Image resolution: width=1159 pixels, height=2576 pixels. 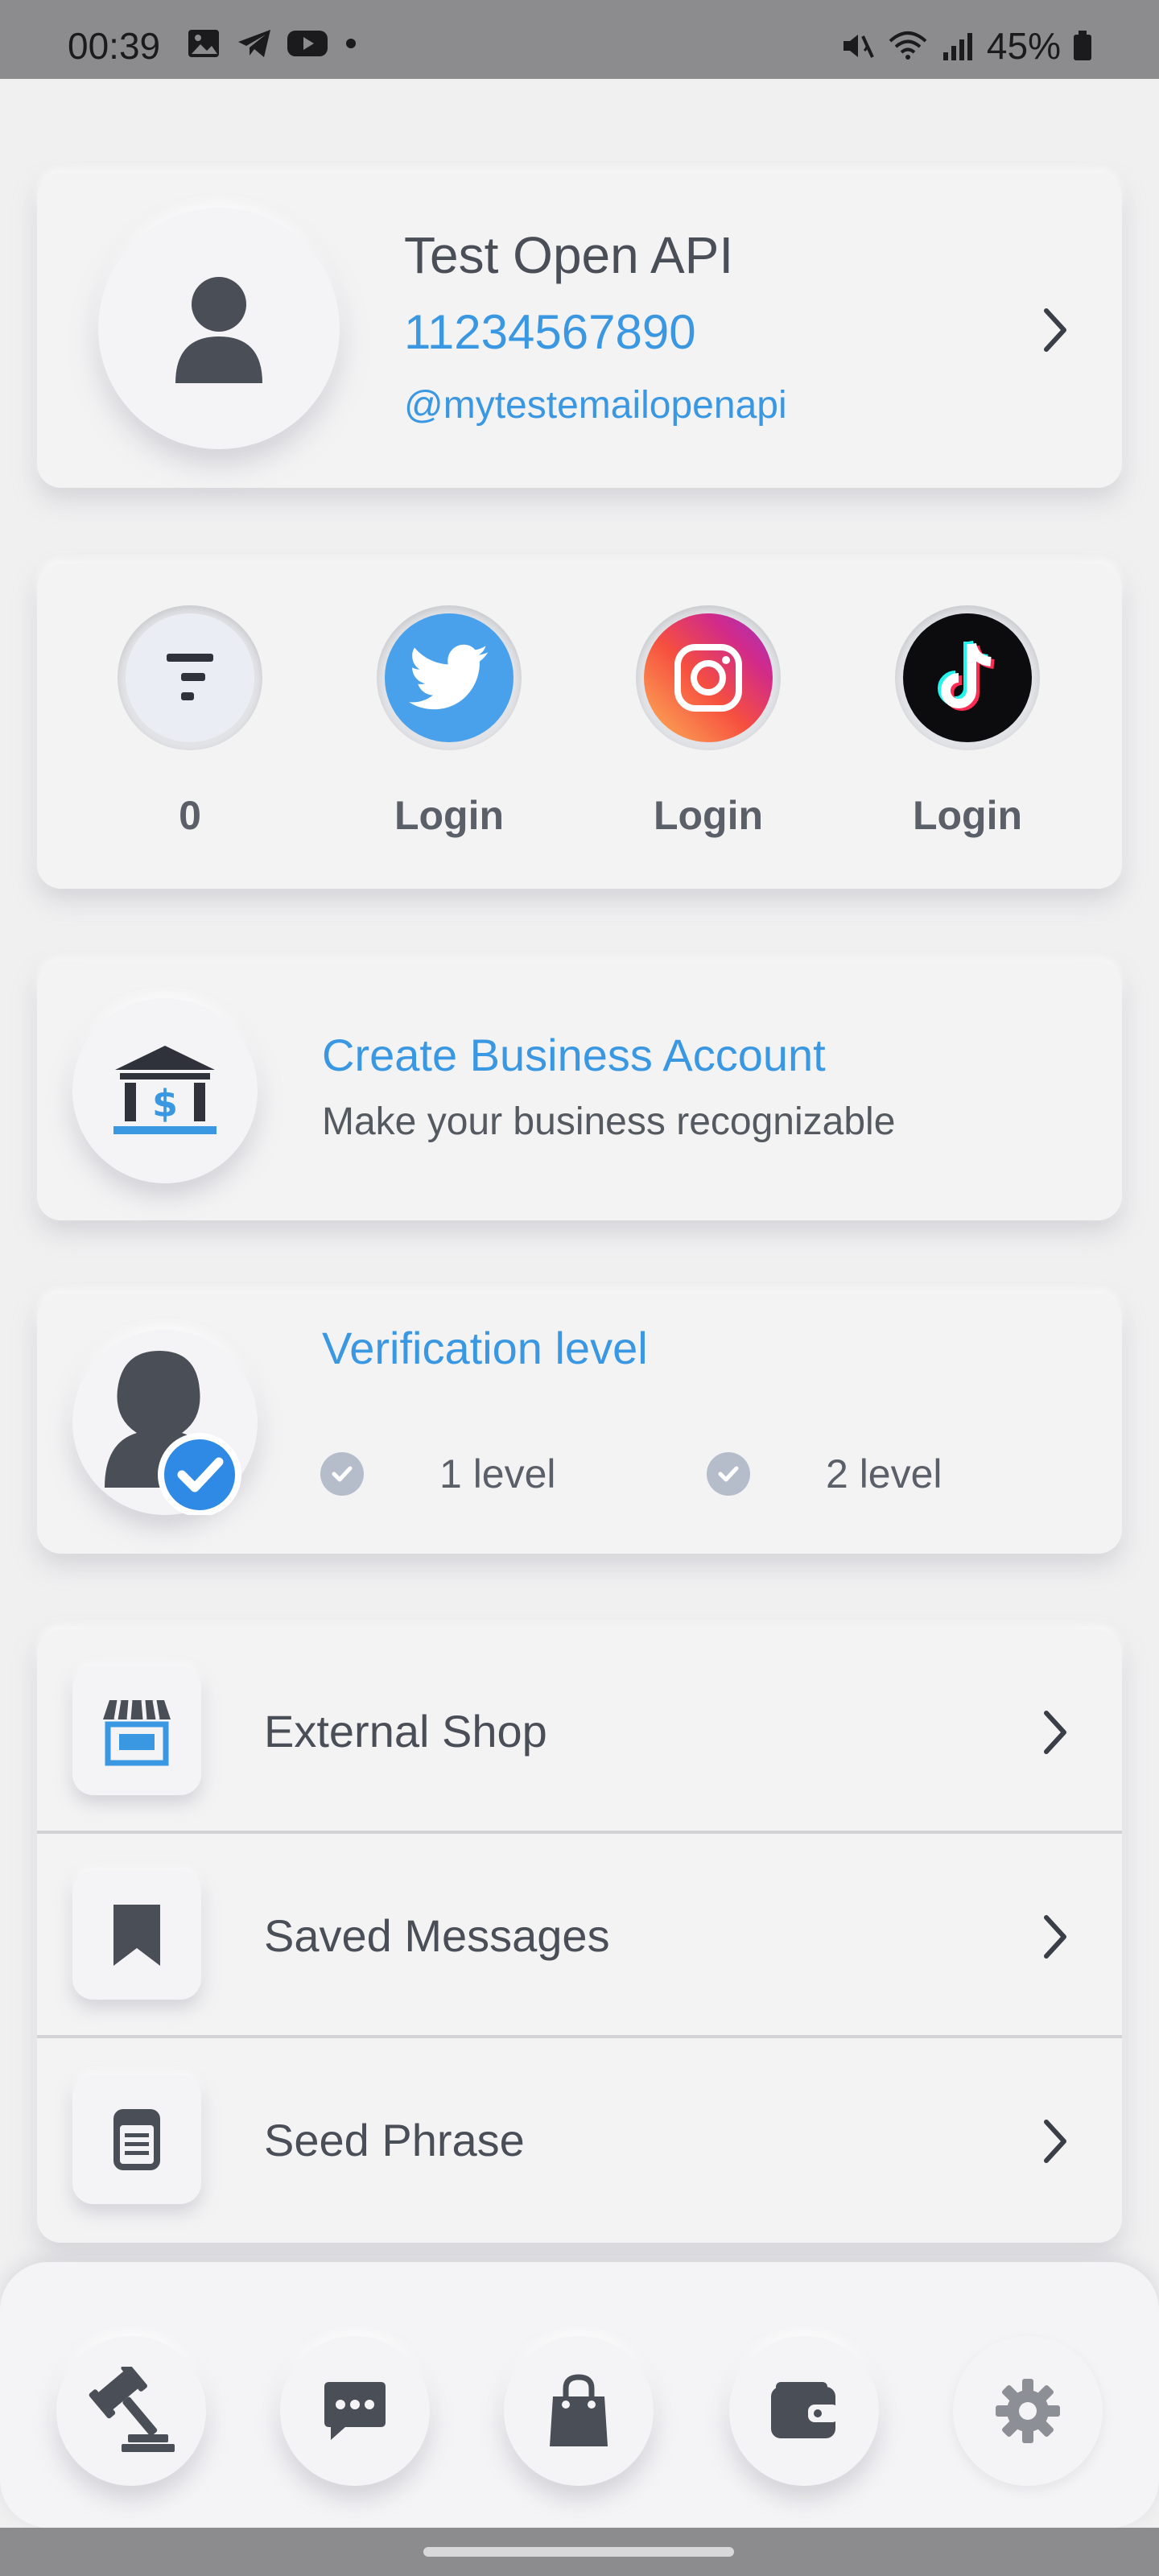 I want to click on user-icon, so click(x=218, y=330).